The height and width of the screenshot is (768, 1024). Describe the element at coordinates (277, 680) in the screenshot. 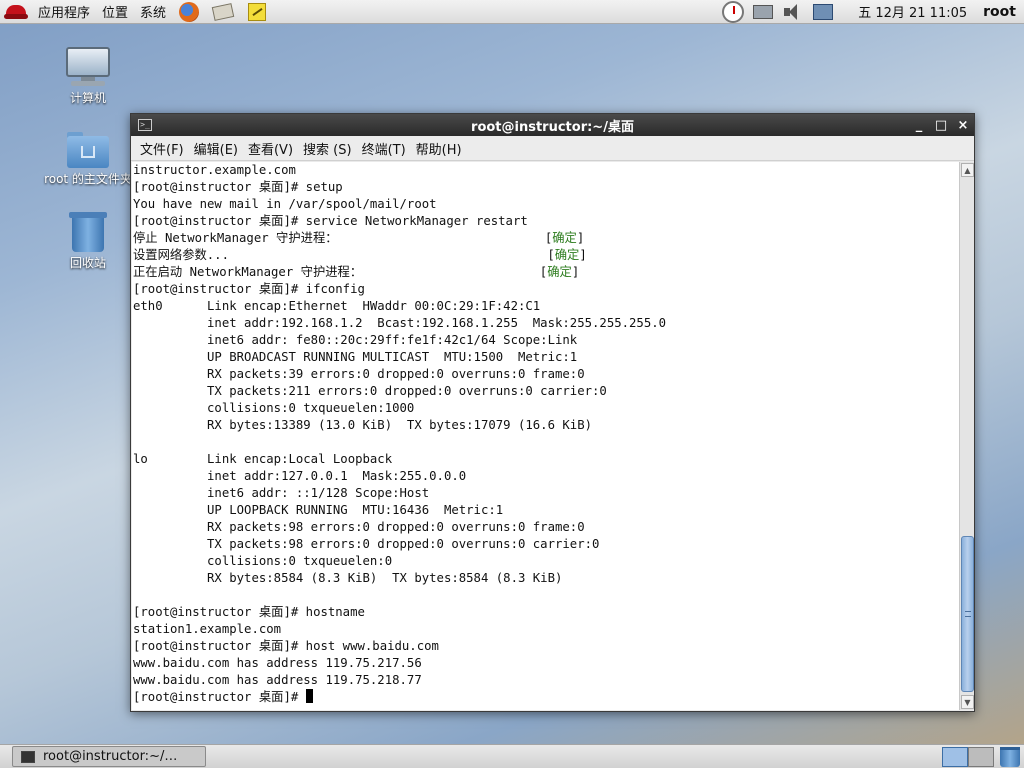

I see `terminal-line: www.baidu.com has address 119.75.218.77` at that location.